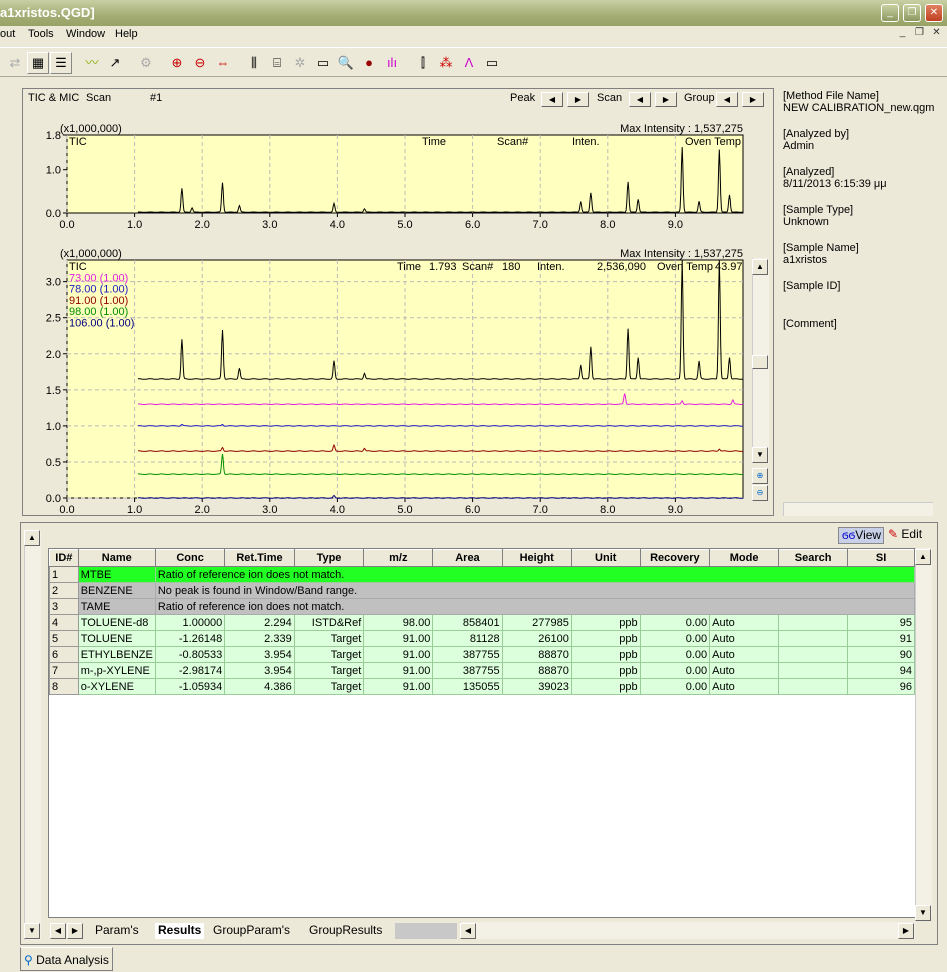 The image size is (947, 972). Describe the element at coordinates (78, 267) in the screenshot. I see `trace-label-tic: TIC` at that location.